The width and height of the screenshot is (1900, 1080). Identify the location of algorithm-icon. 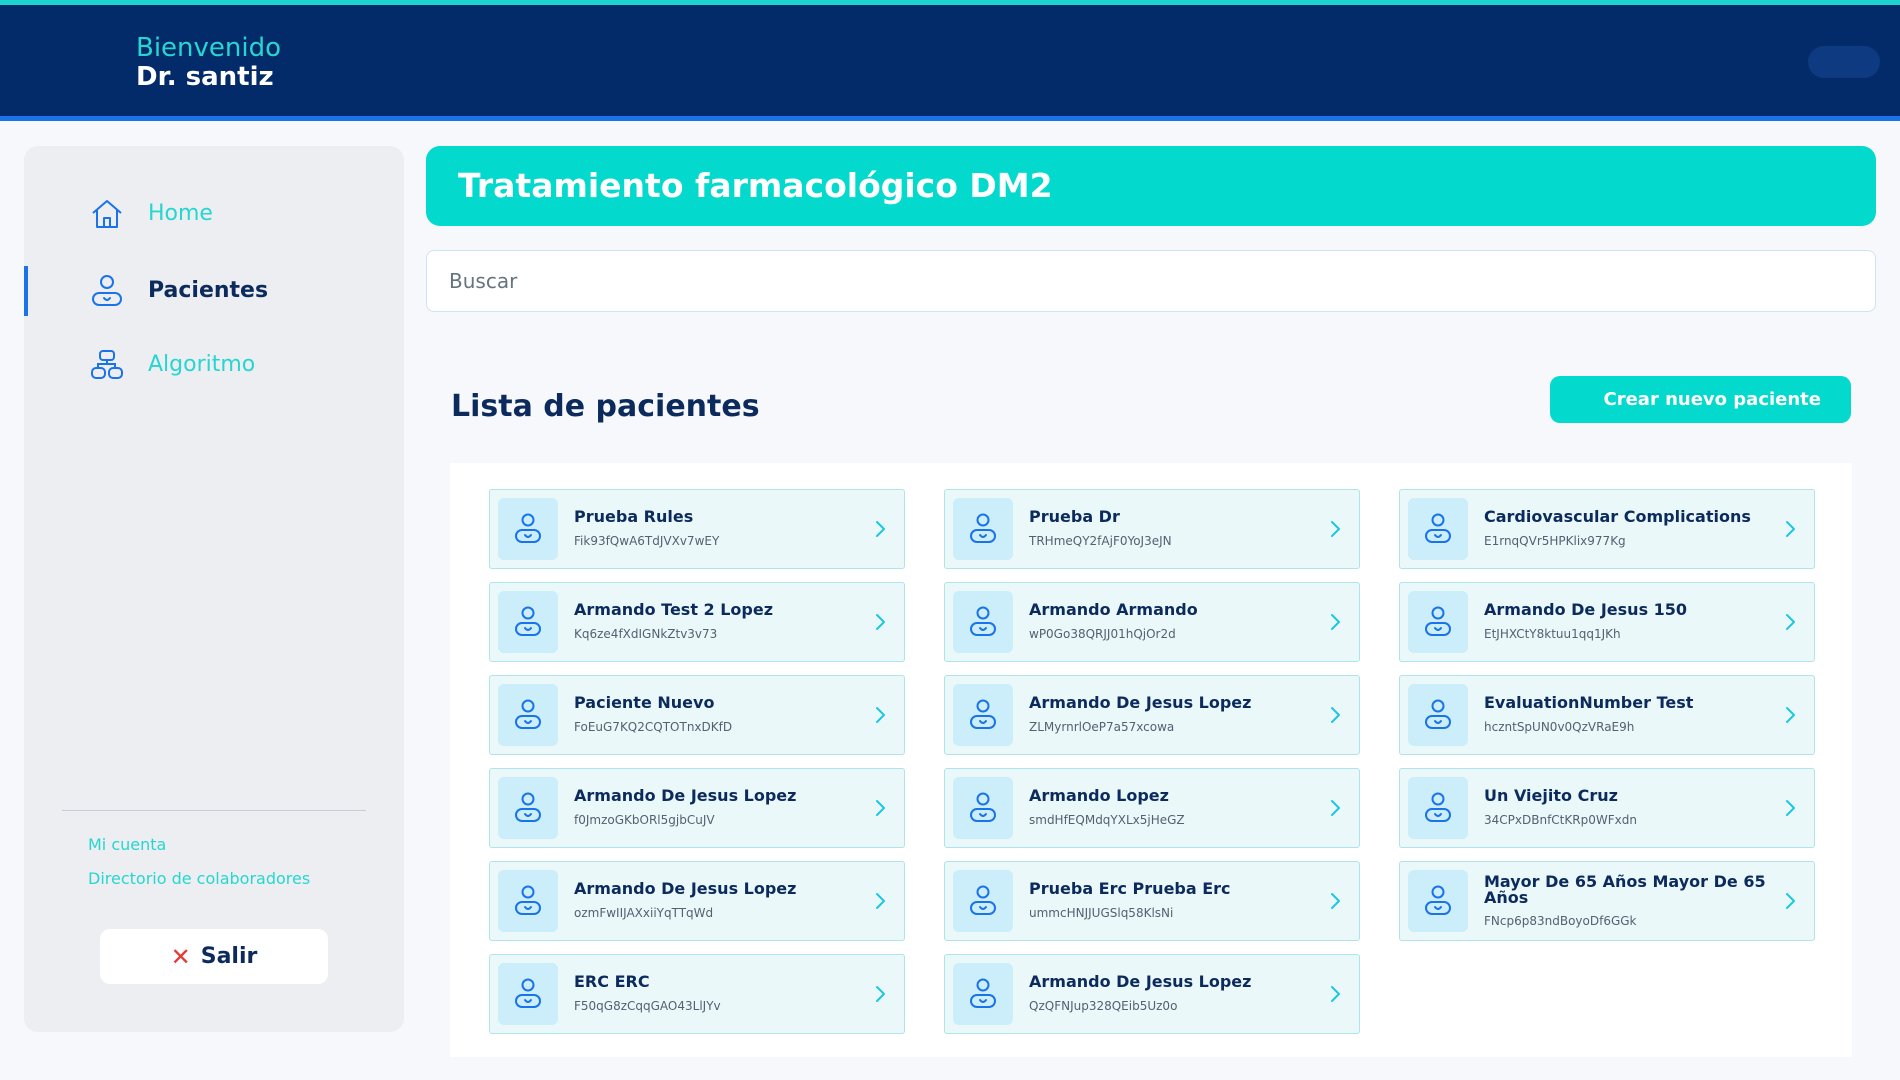
(107, 365).